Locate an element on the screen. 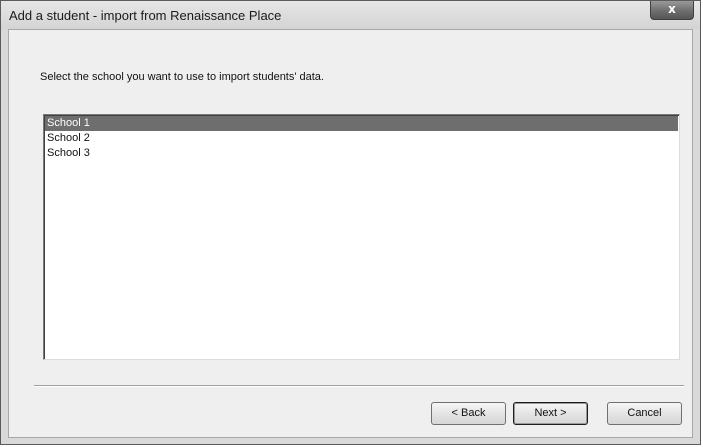 This screenshot has width=703, height=447. back-button: < Back is located at coordinates (468, 413).